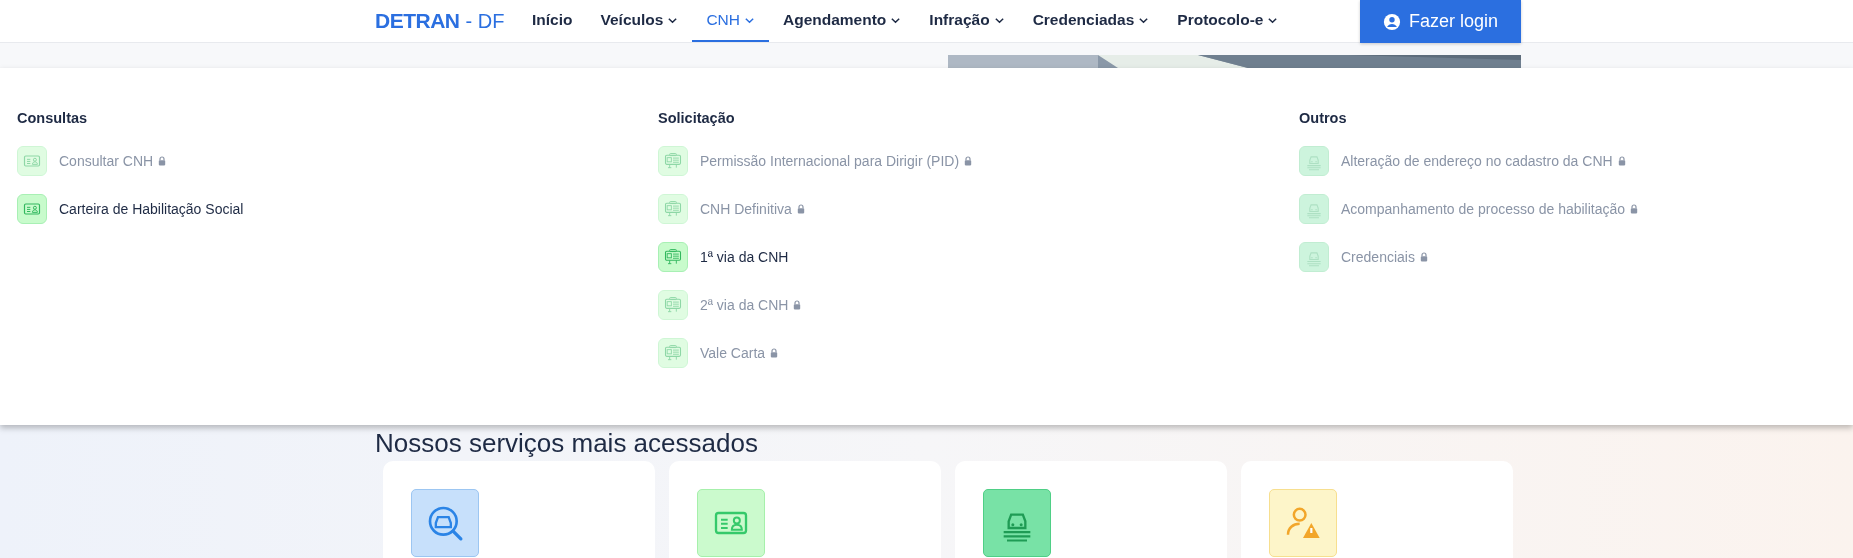  What do you see at coordinates (1440, 21) in the screenshot?
I see `login-button: Fazer login` at bounding box center [1440, 21].